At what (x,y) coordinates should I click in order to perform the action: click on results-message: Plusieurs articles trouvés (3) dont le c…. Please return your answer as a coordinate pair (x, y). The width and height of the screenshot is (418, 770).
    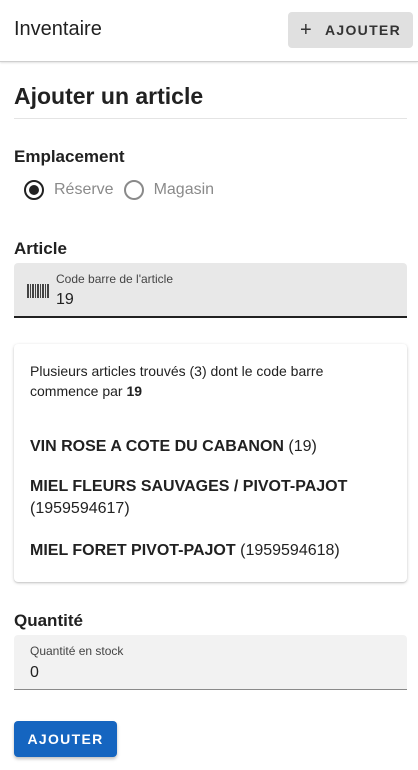
    Looking at the image, I should click on (177, 381).